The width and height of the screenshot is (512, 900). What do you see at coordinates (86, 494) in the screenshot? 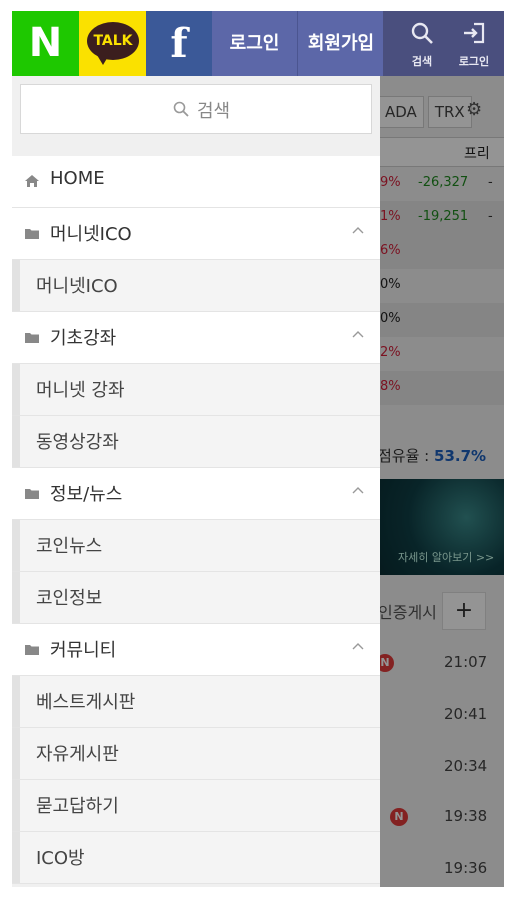
I see `menu-category-label: 정보/뉴스` at bounding box center [86, 494].